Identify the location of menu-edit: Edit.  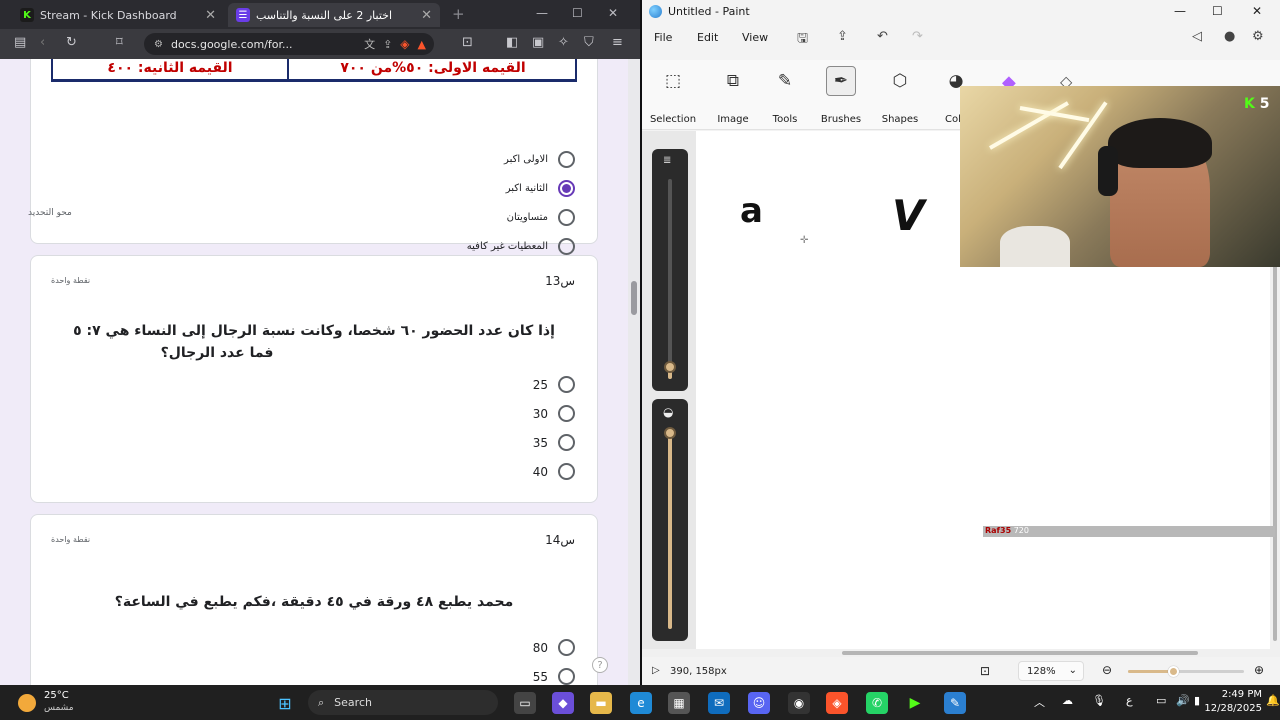
(707, 37).